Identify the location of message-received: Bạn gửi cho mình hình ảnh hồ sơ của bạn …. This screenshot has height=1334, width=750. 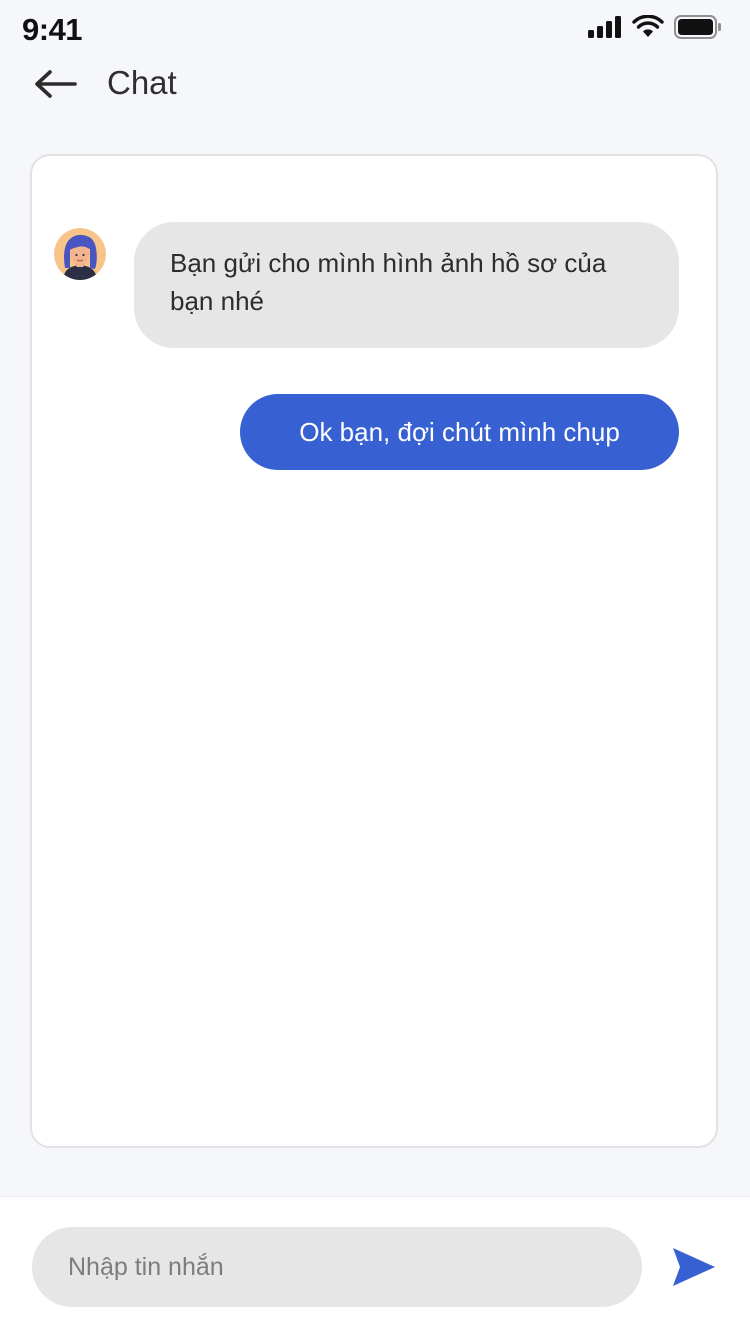
(406, 285).